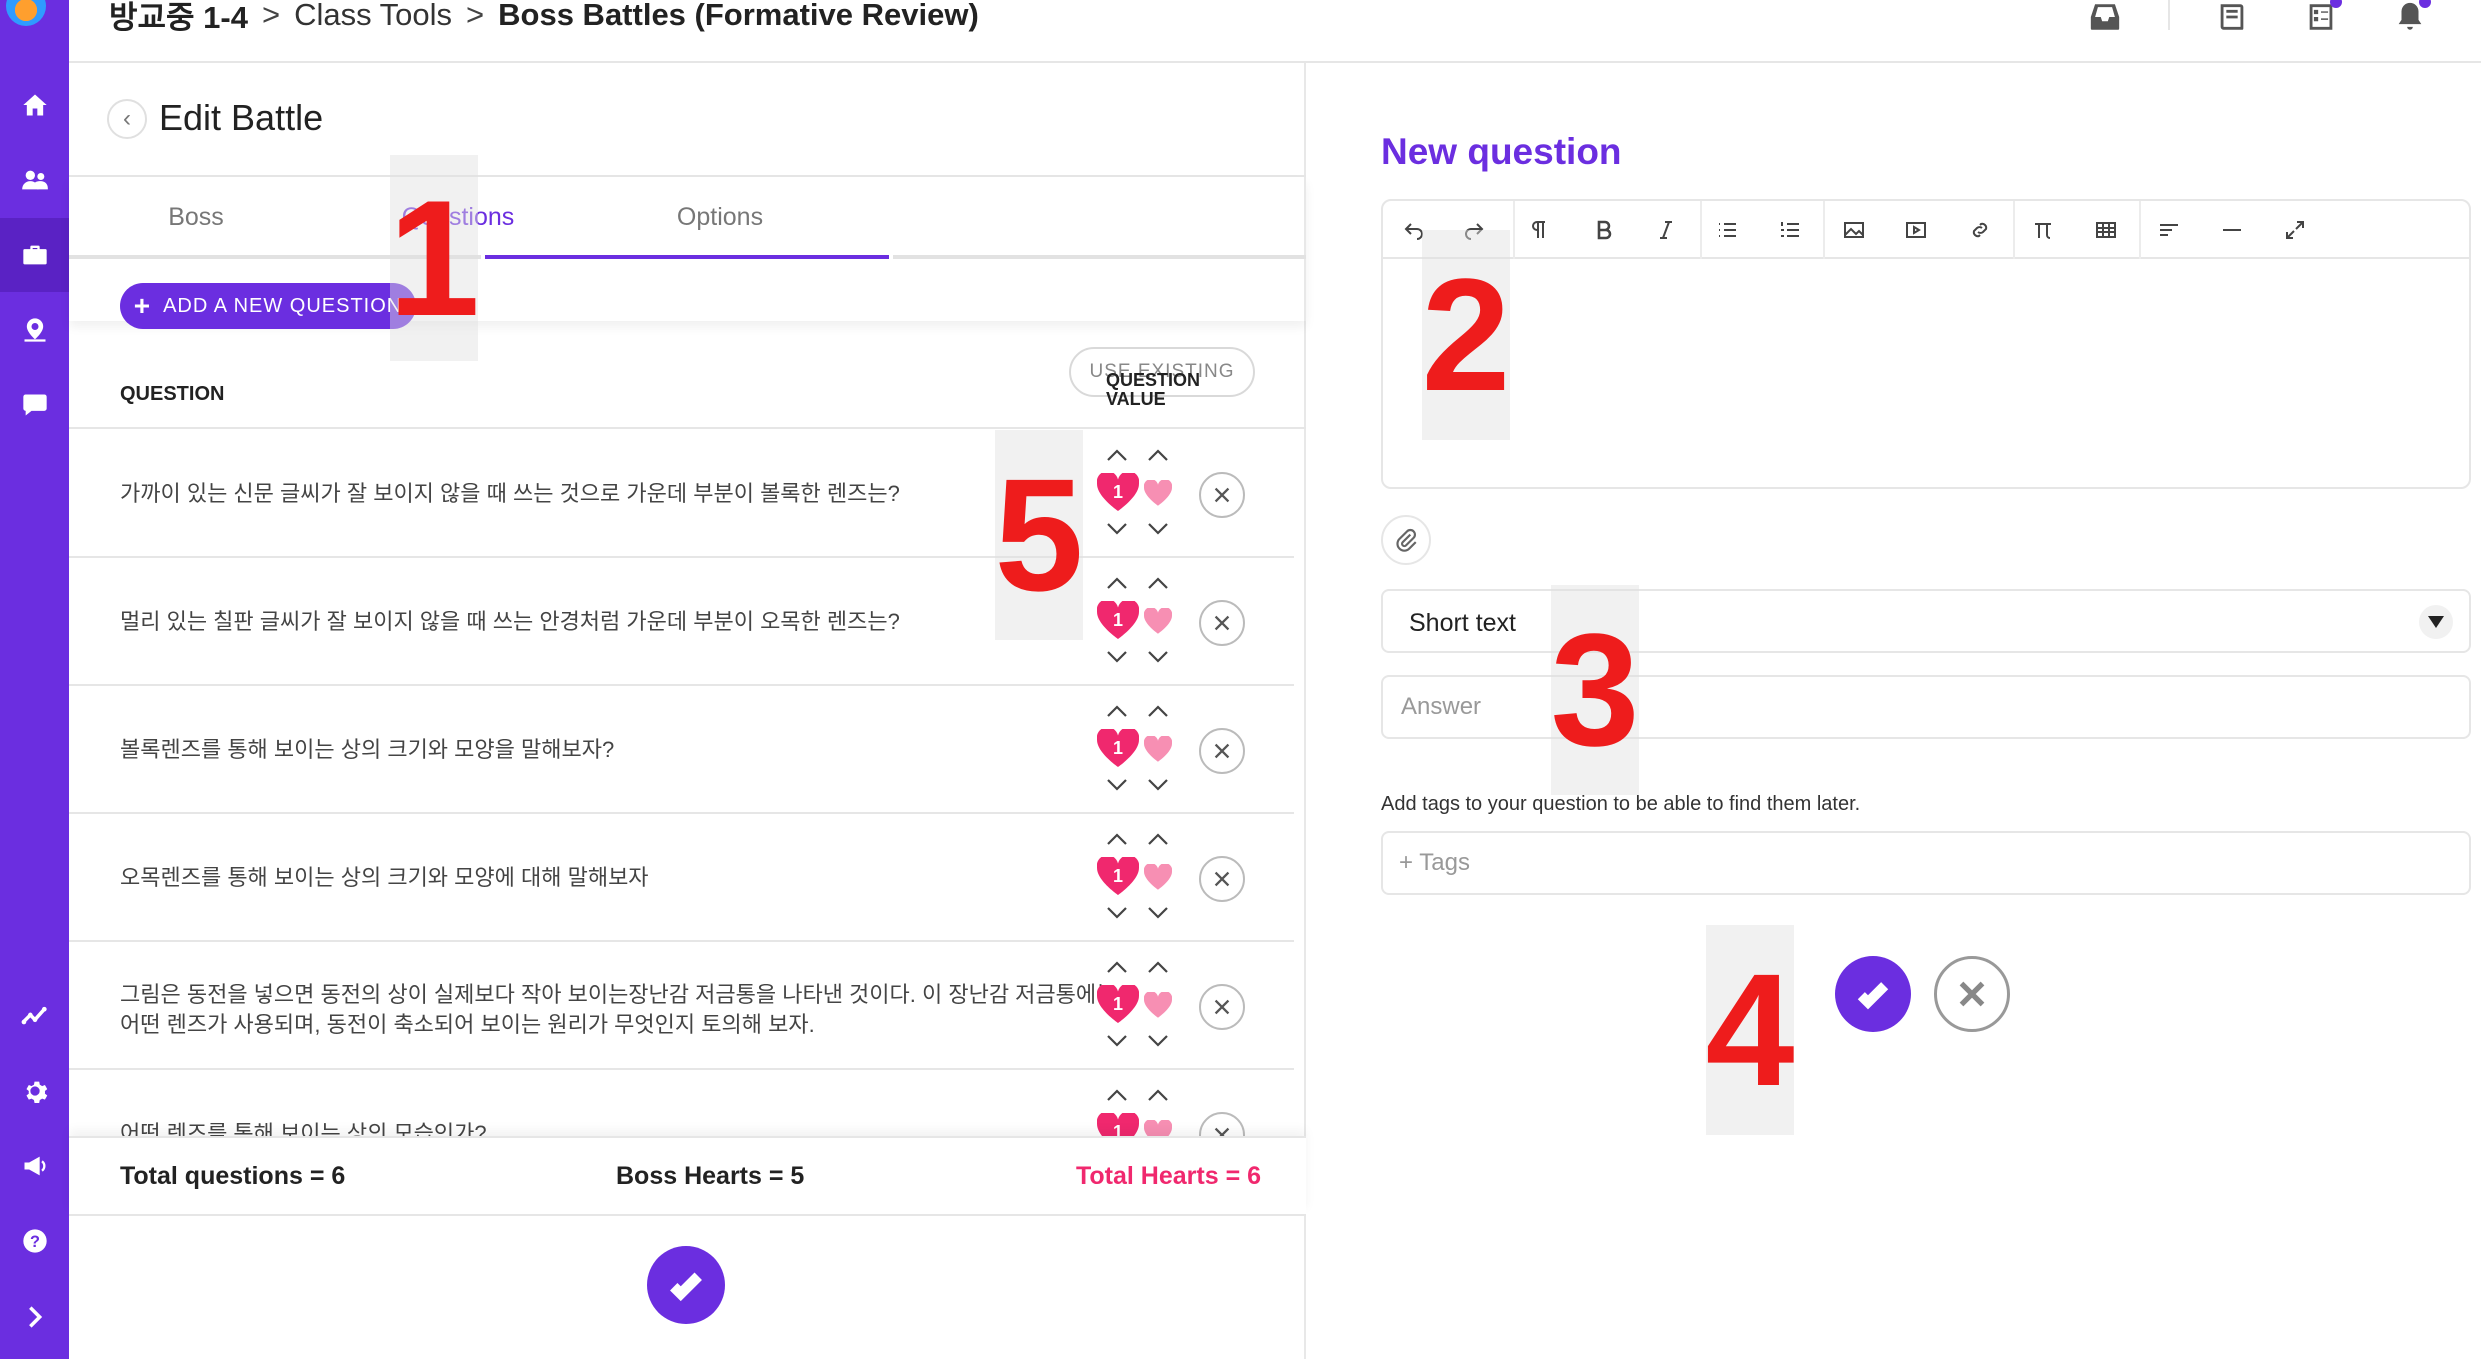 The image size is (2481, 1359). Describe the element at coordinates (196, 217) in the screenshot. I see `tab-boss: Boss` at that location.